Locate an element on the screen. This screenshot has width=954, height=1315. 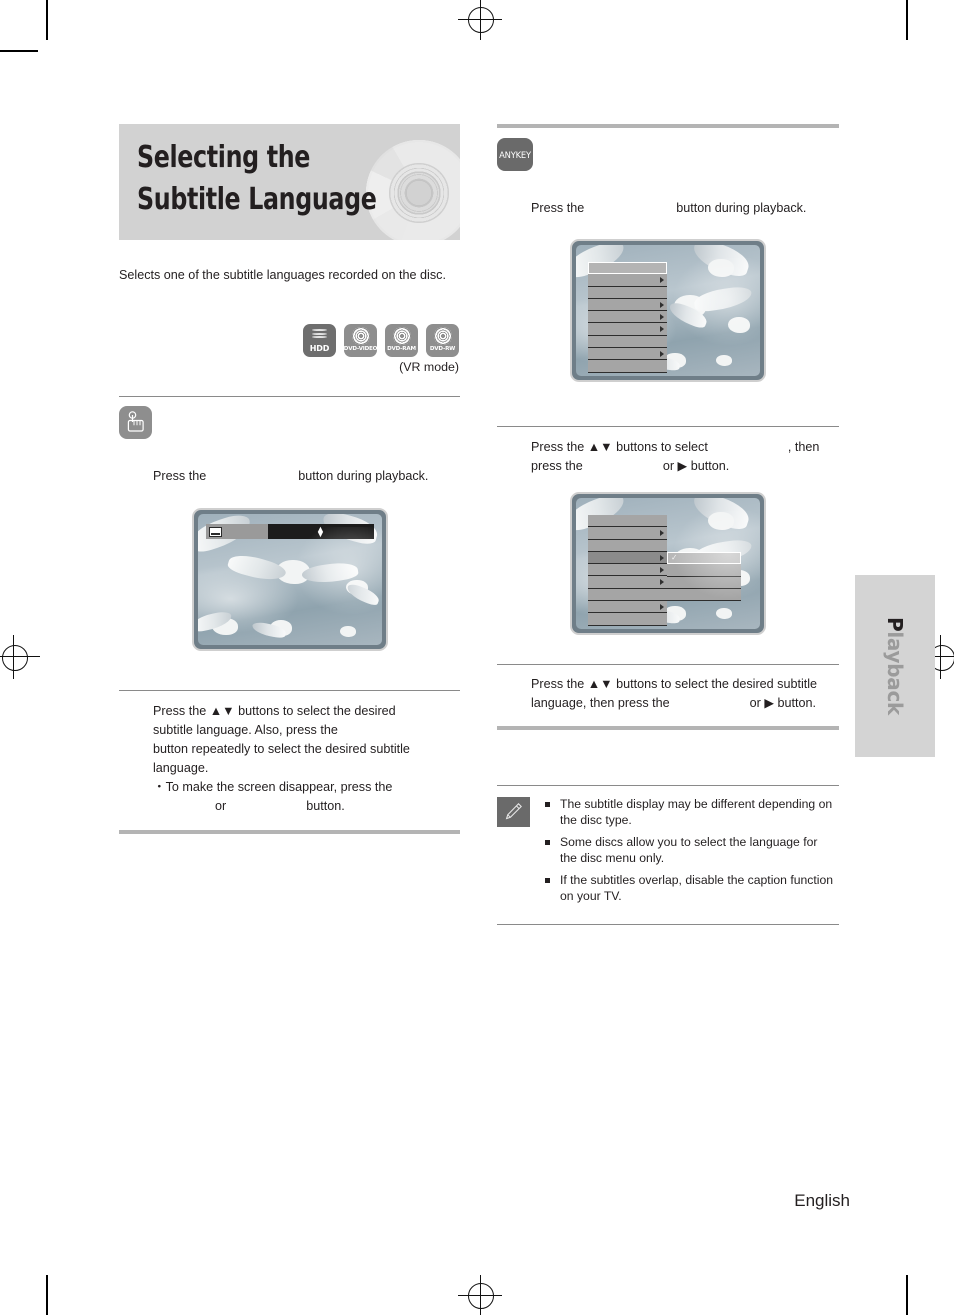
right-rule-above-notes is located at coordinates (668, 785).